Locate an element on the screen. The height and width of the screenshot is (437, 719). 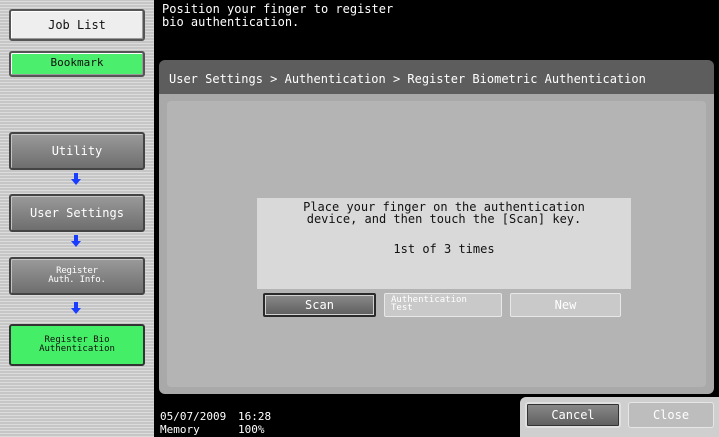
new-button: New is located at coordinates (565, 305).